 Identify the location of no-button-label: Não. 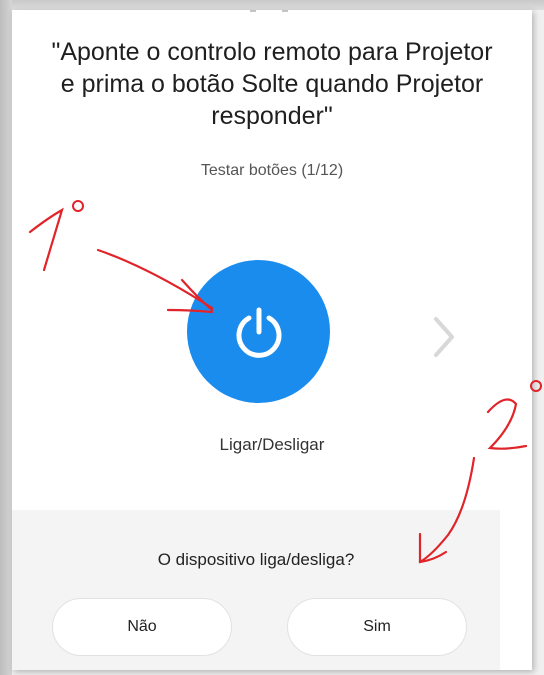
(142, 626).